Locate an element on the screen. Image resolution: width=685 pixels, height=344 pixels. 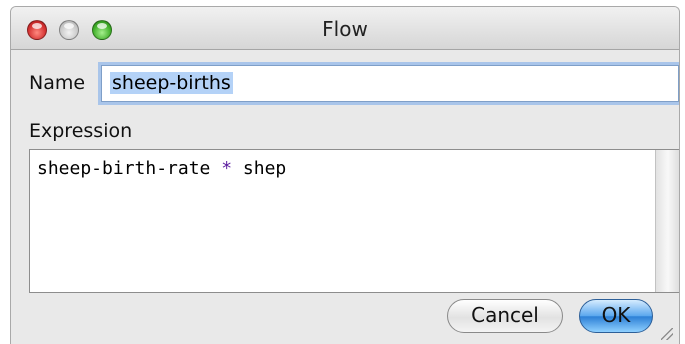
ok-button: OK is located at coordinates (616, 316).